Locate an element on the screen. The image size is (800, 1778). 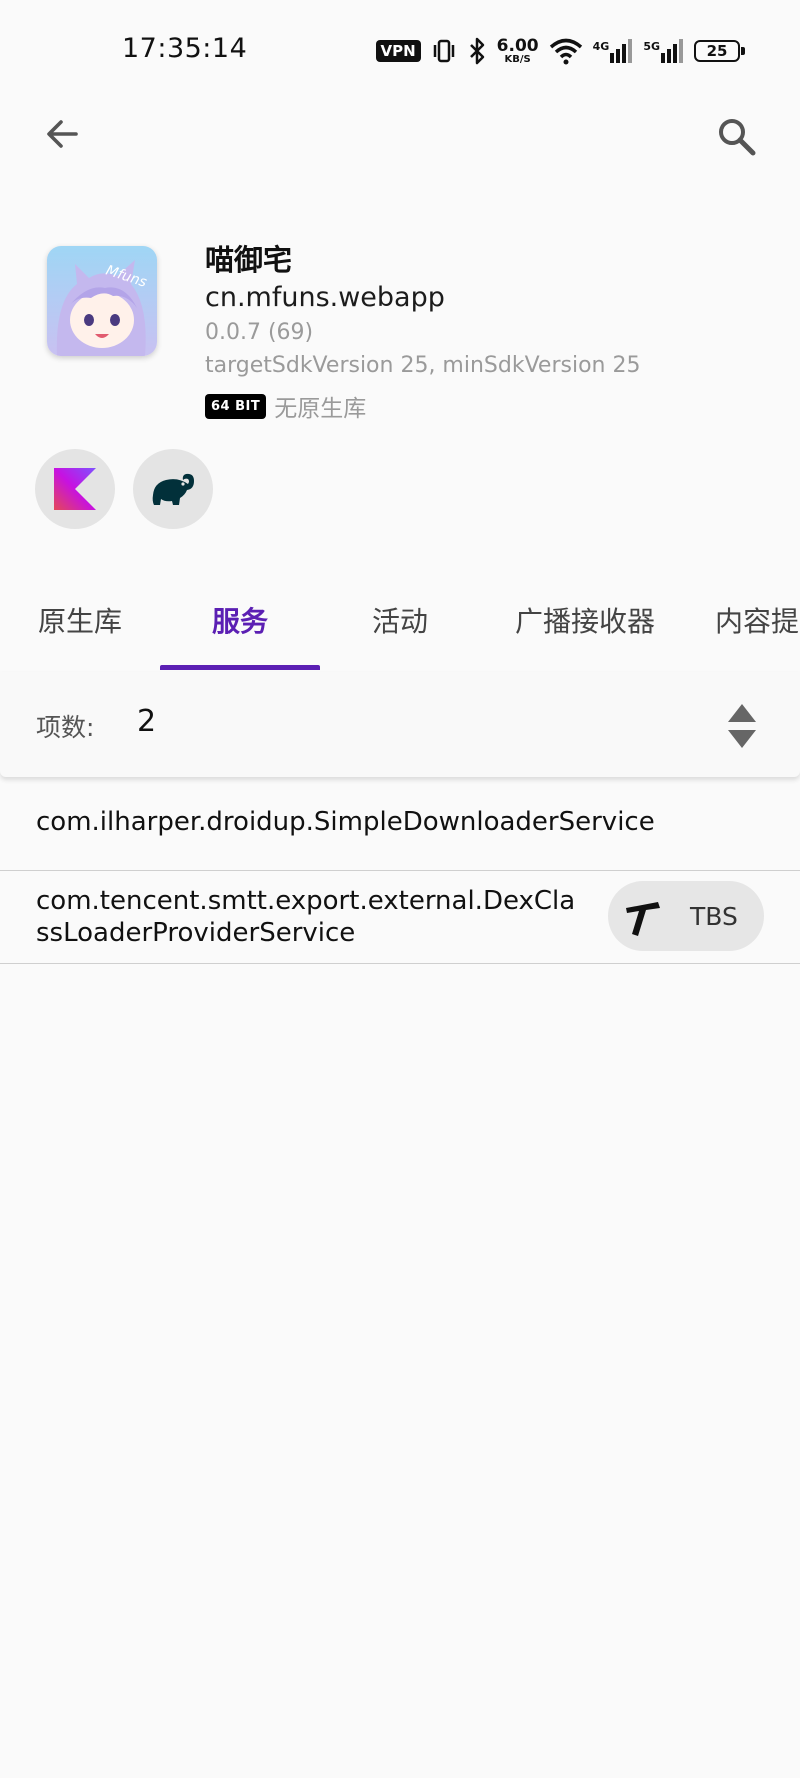
arrow-back-icon is located at coordinates (62, 134).